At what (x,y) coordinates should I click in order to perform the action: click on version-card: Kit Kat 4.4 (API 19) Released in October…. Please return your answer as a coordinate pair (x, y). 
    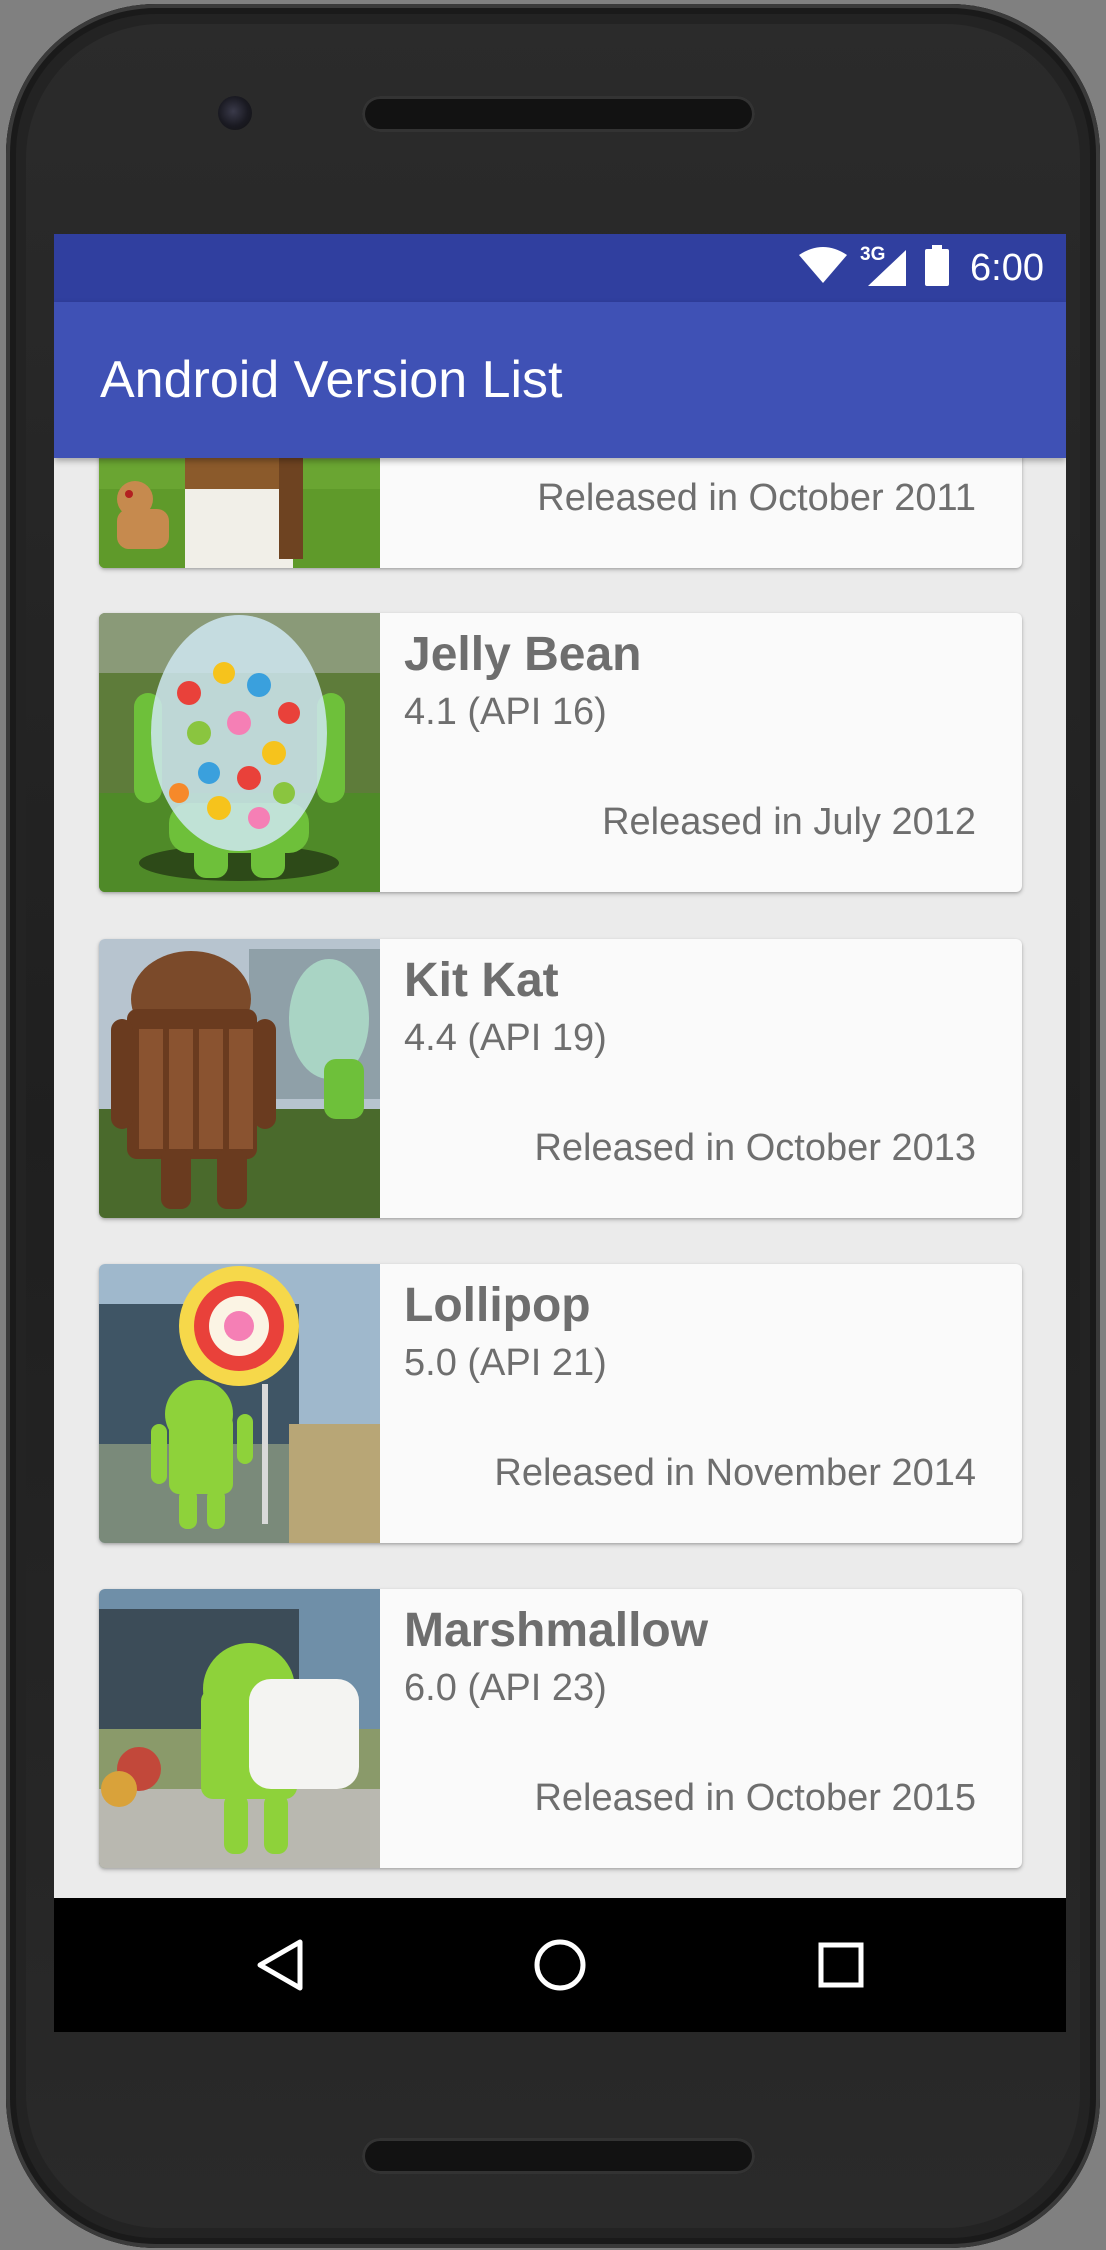
    Looking at the image, I should click on (560, 1078).